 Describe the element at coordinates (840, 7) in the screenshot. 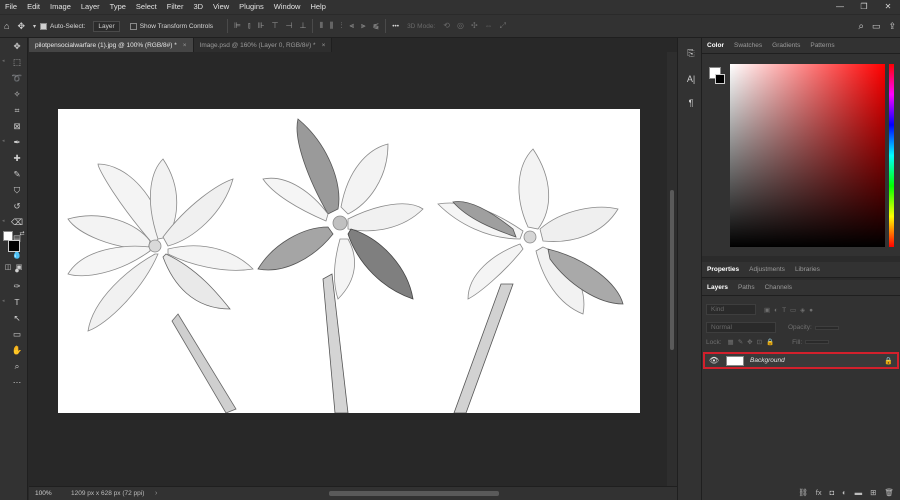

I see `minimize-button: —` at that location.